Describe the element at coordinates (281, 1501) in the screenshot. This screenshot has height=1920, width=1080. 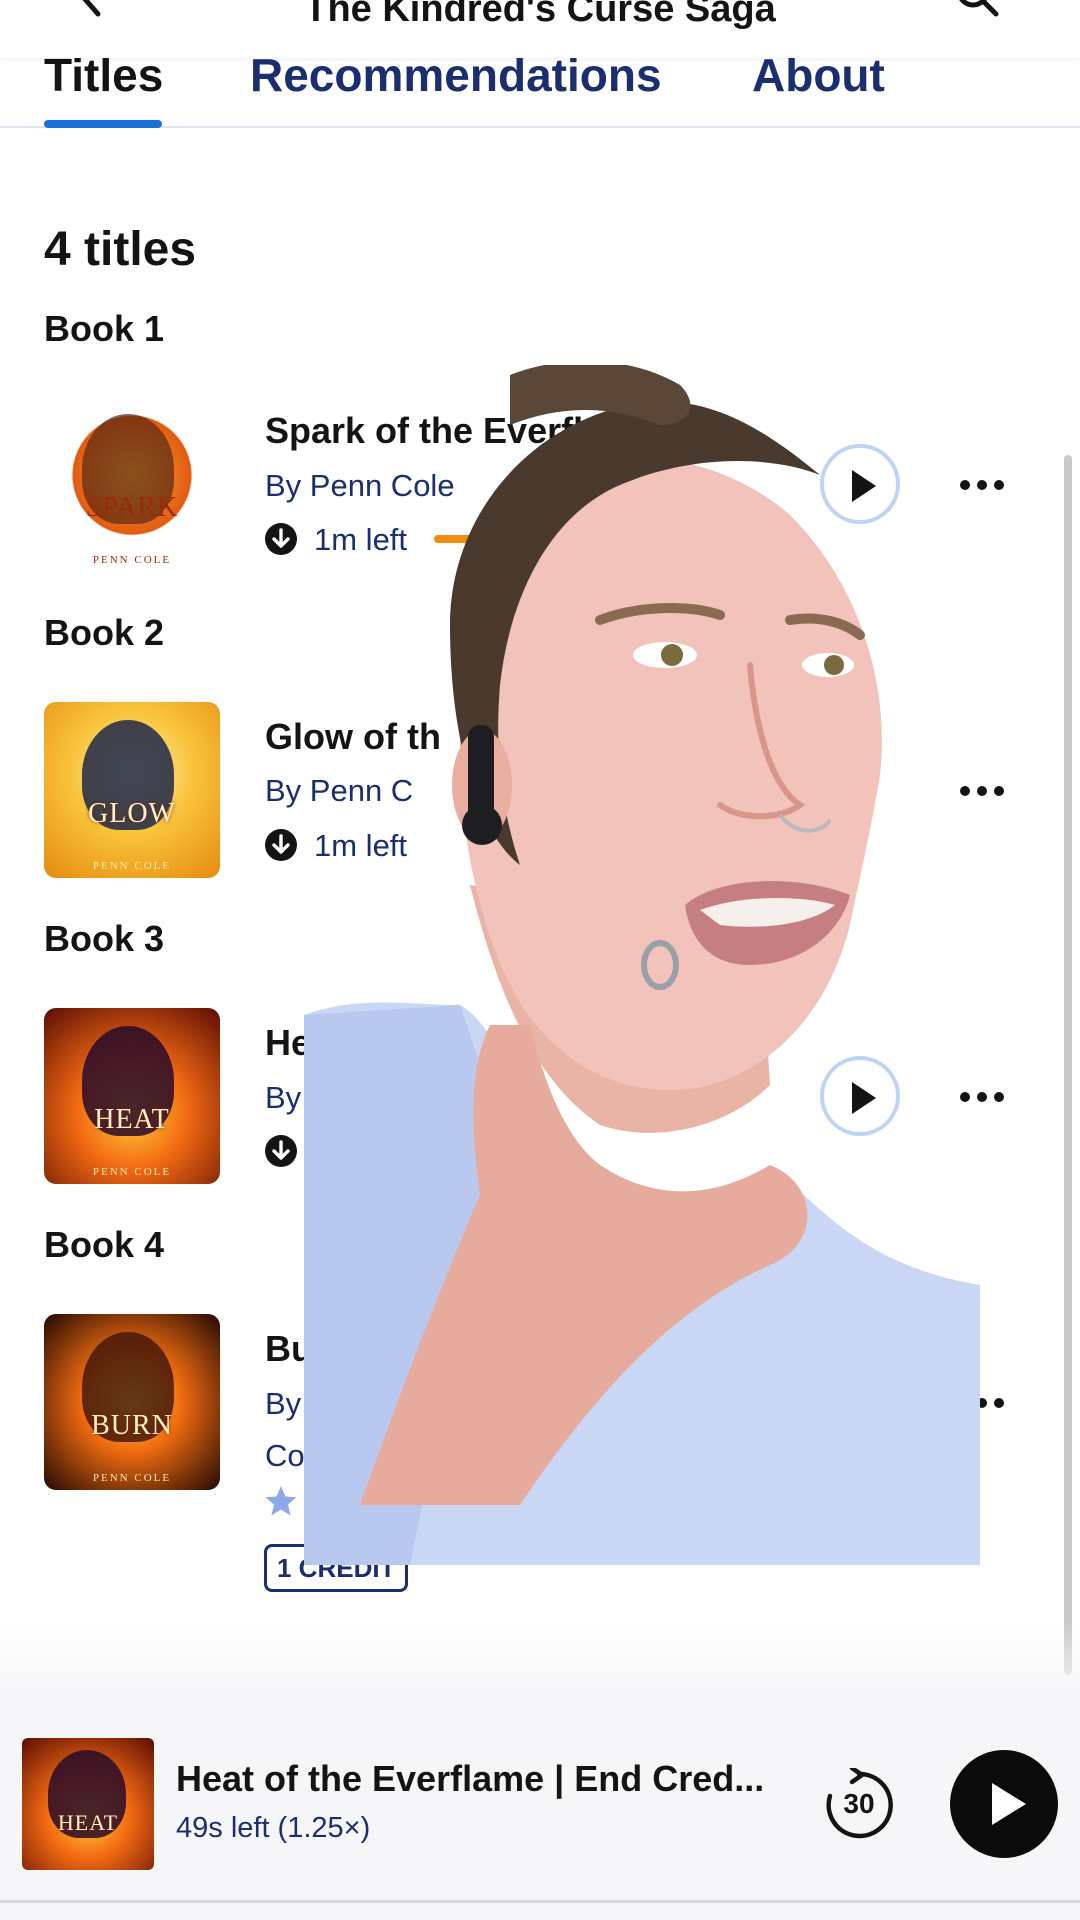
I see `rating-star-icon` at that location.